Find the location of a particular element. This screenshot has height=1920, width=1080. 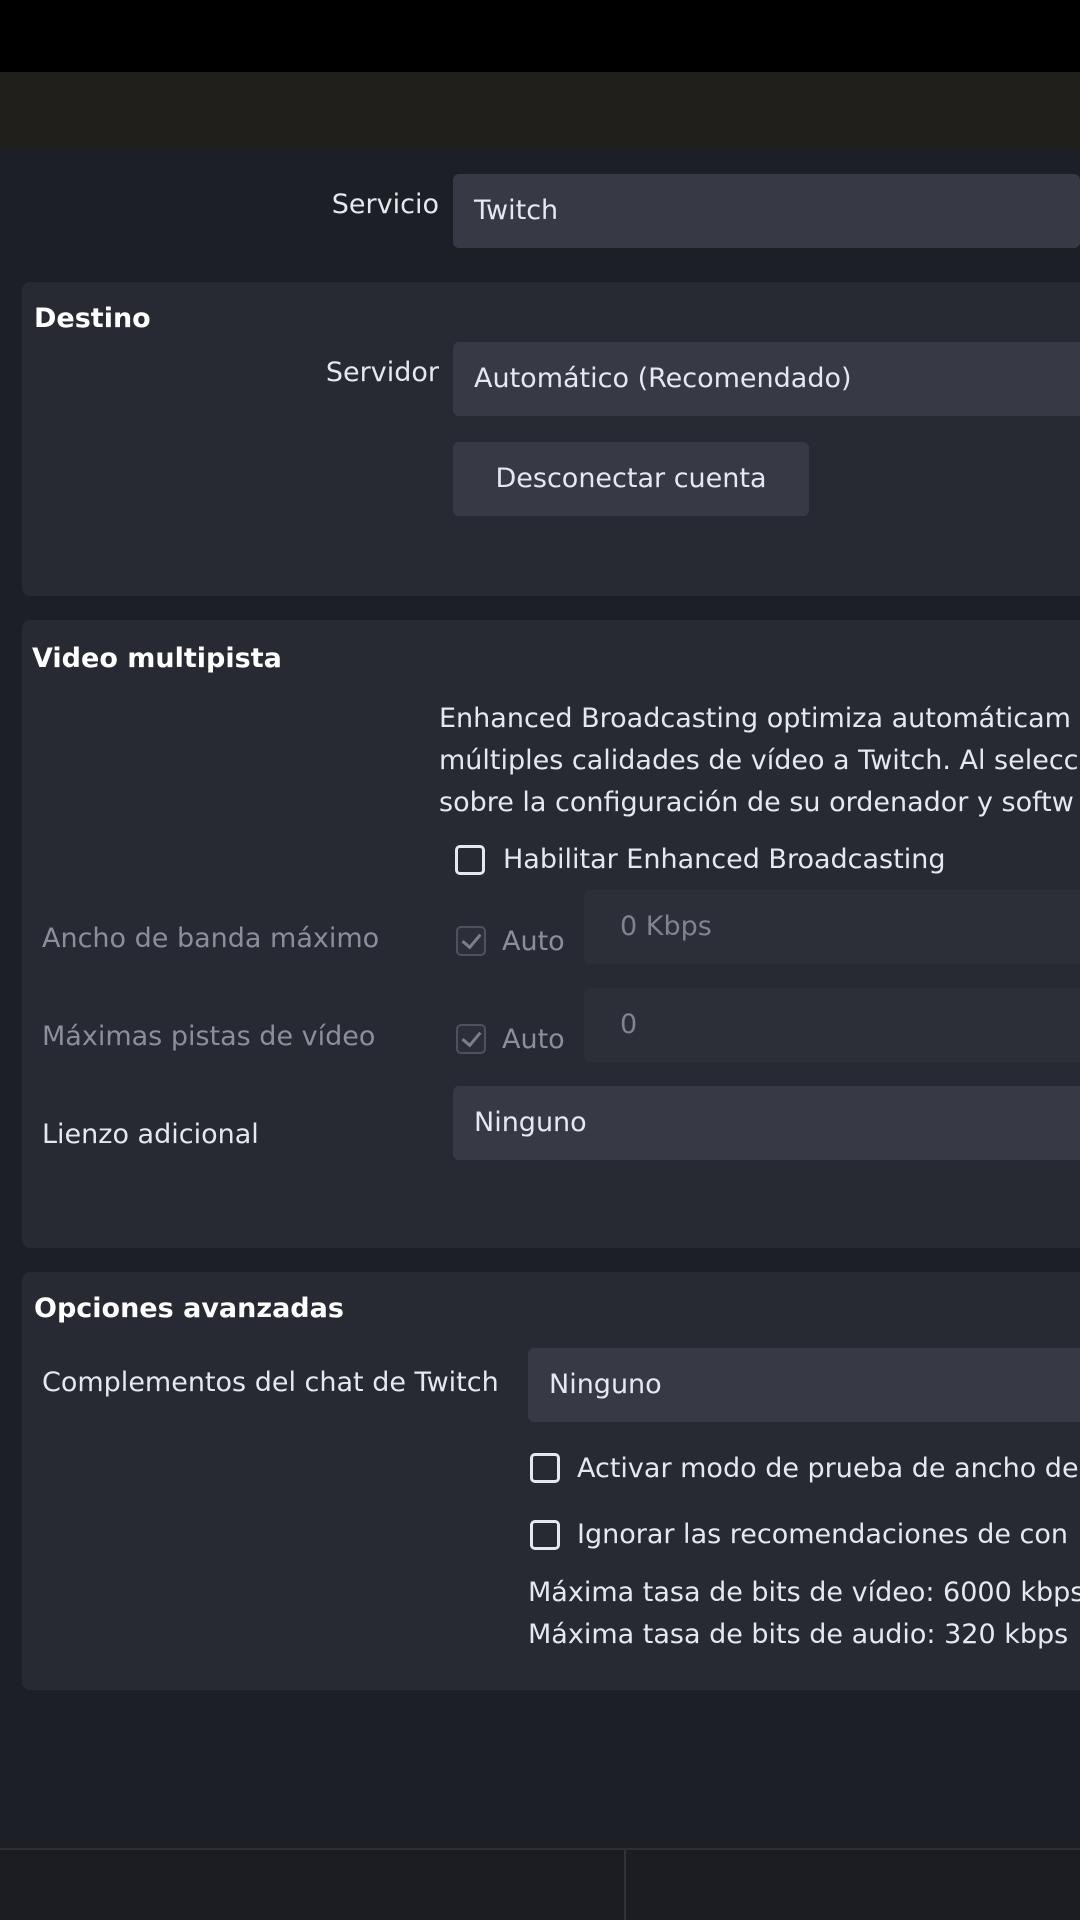

server-select: Automático (Recomendado) is located at coordinates (766, 379).